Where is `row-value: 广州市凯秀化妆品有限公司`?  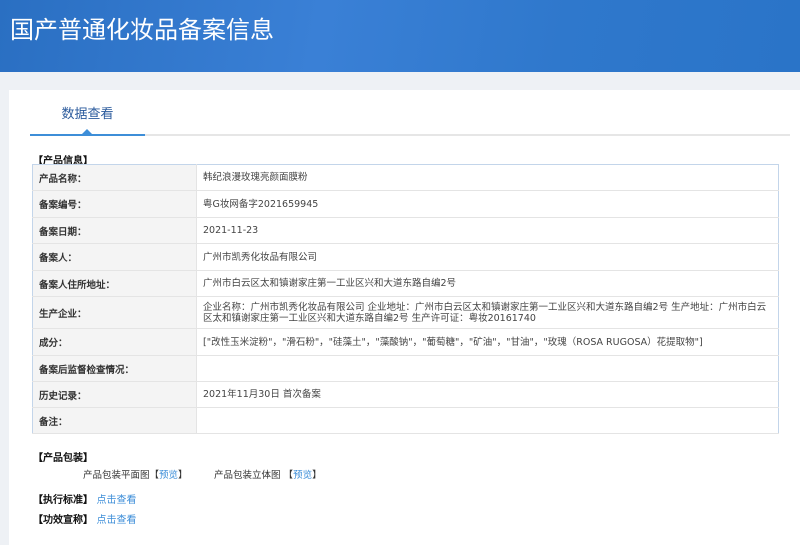 row-value: 广州市凯秀化妆品有限公司 is located at coordinates (487, 257).